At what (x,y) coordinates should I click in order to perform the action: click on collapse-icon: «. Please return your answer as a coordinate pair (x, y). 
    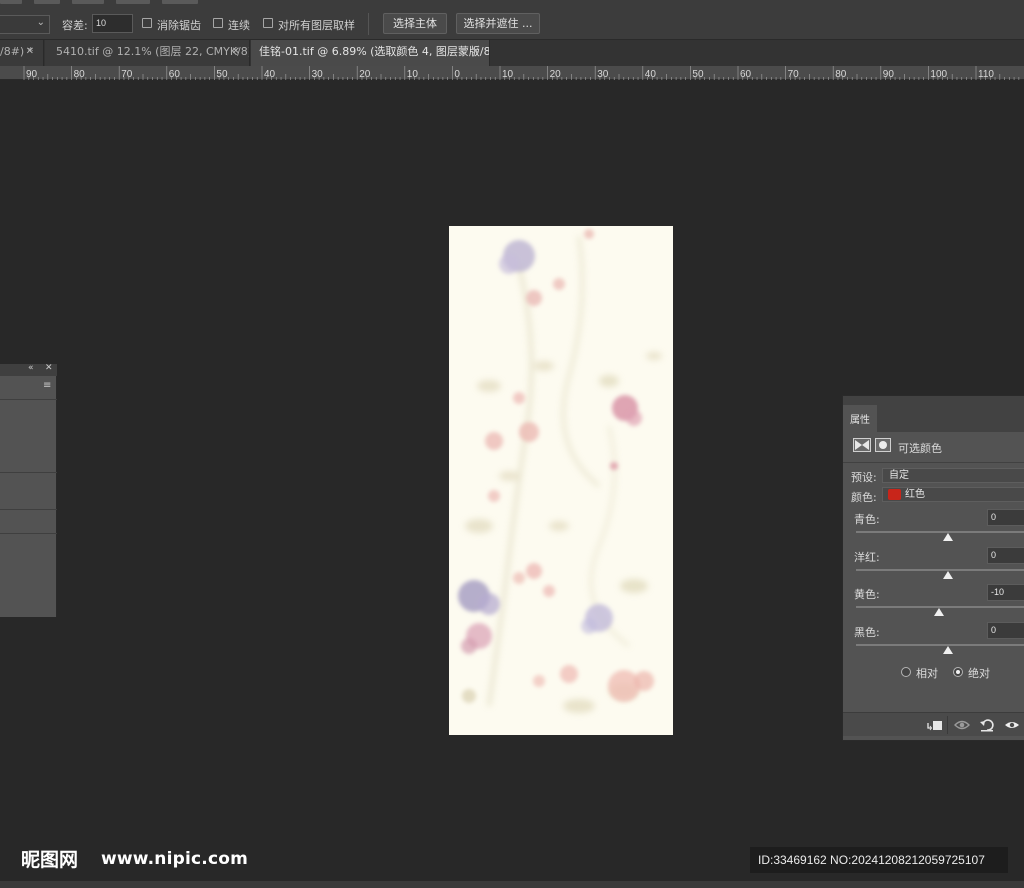
    Looking at the image, I should click on (31, 368).